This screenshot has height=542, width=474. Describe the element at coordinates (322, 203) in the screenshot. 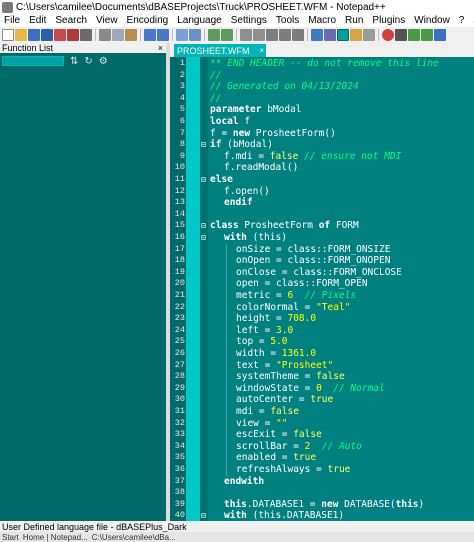

I see `code-line: 13 endif` at that location.